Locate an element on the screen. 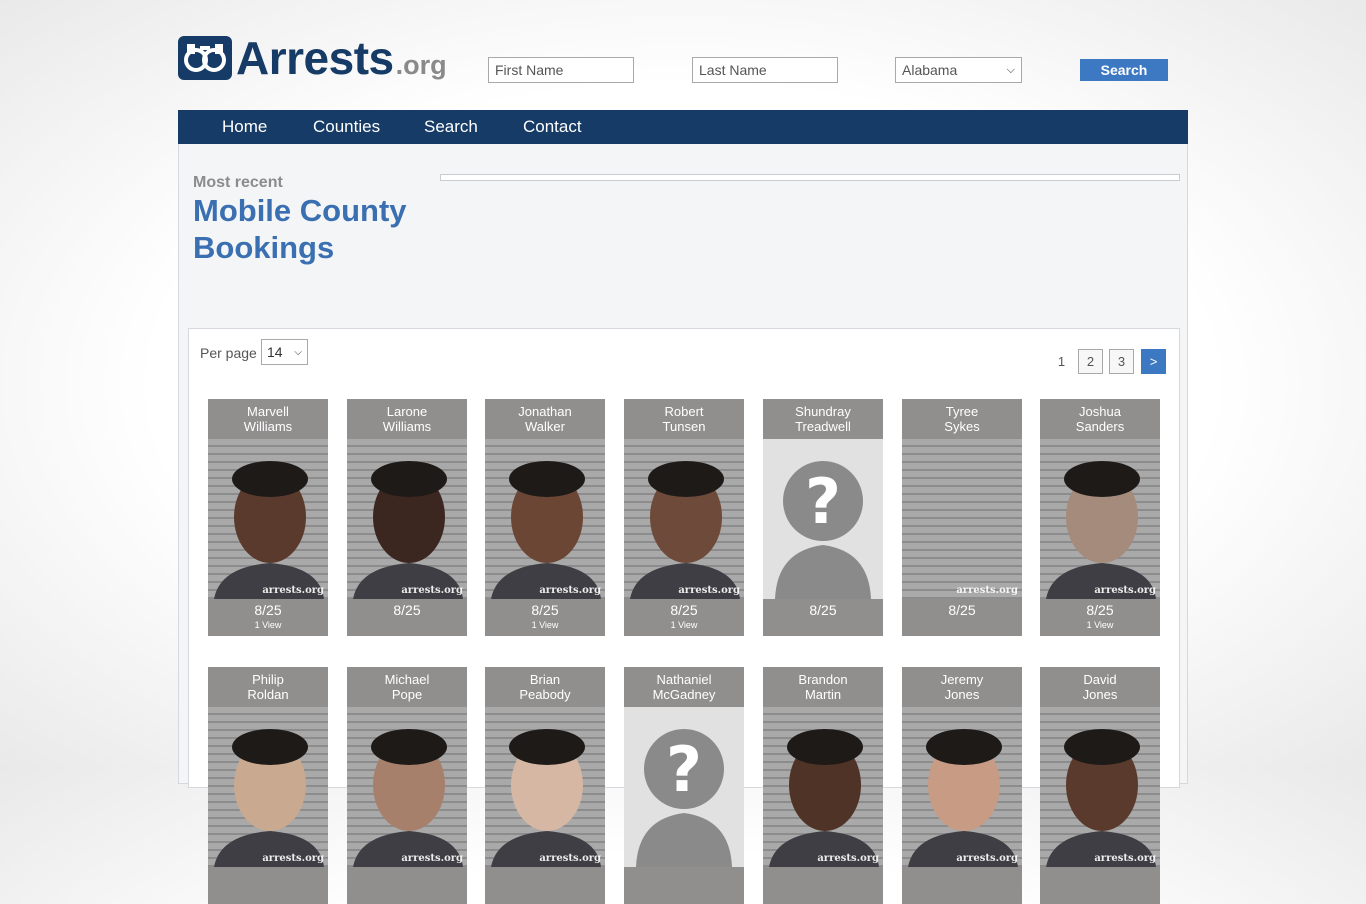 The image size is (1366, 904). booking-card: Jonathan Walker arrests.org 8/25 1 View is located at coordinates (545, 517).